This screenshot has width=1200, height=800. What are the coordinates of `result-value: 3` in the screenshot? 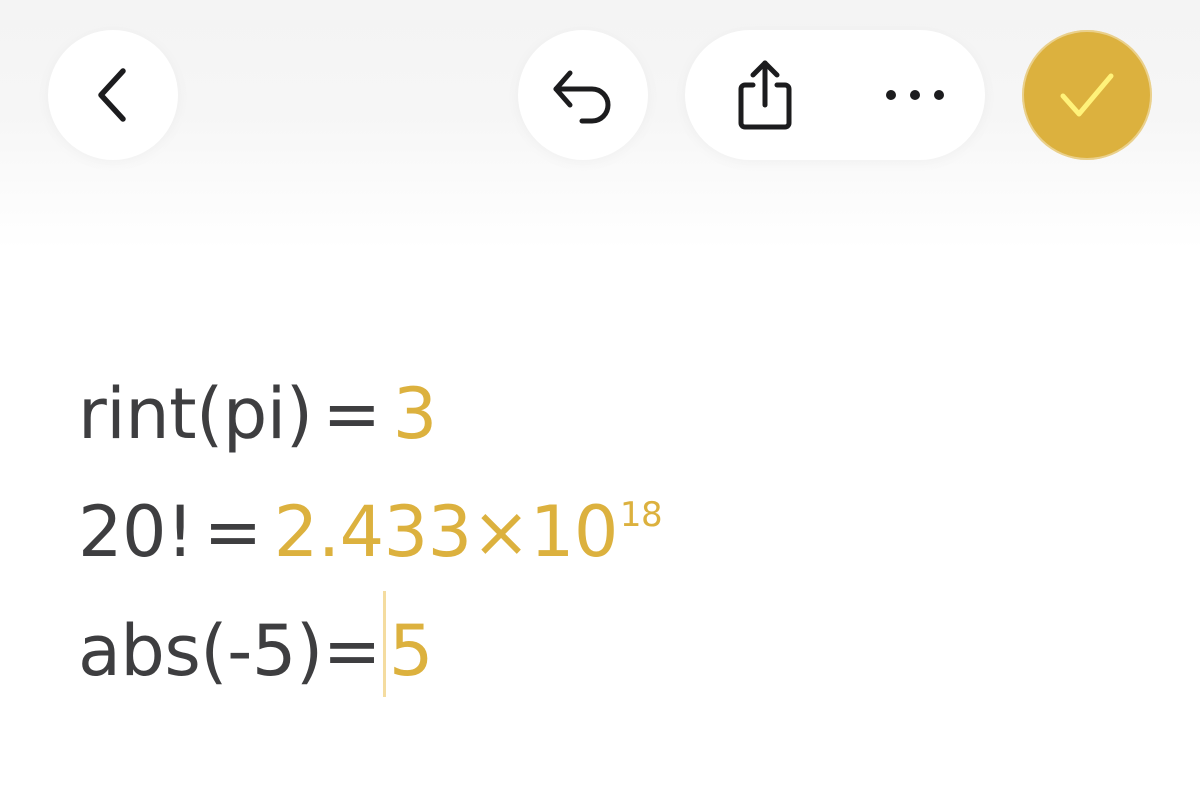 It's located at (415, 414).